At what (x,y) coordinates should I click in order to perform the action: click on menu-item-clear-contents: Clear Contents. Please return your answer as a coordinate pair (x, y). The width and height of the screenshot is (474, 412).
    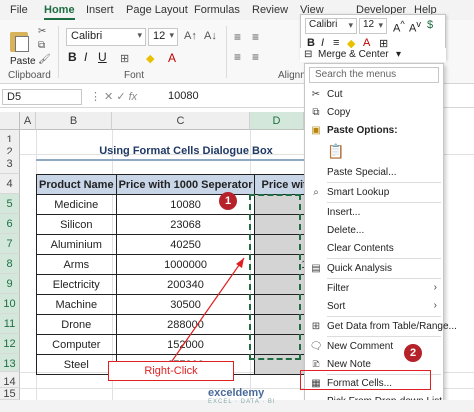
    Looking at the image, I should click on (374, 249).